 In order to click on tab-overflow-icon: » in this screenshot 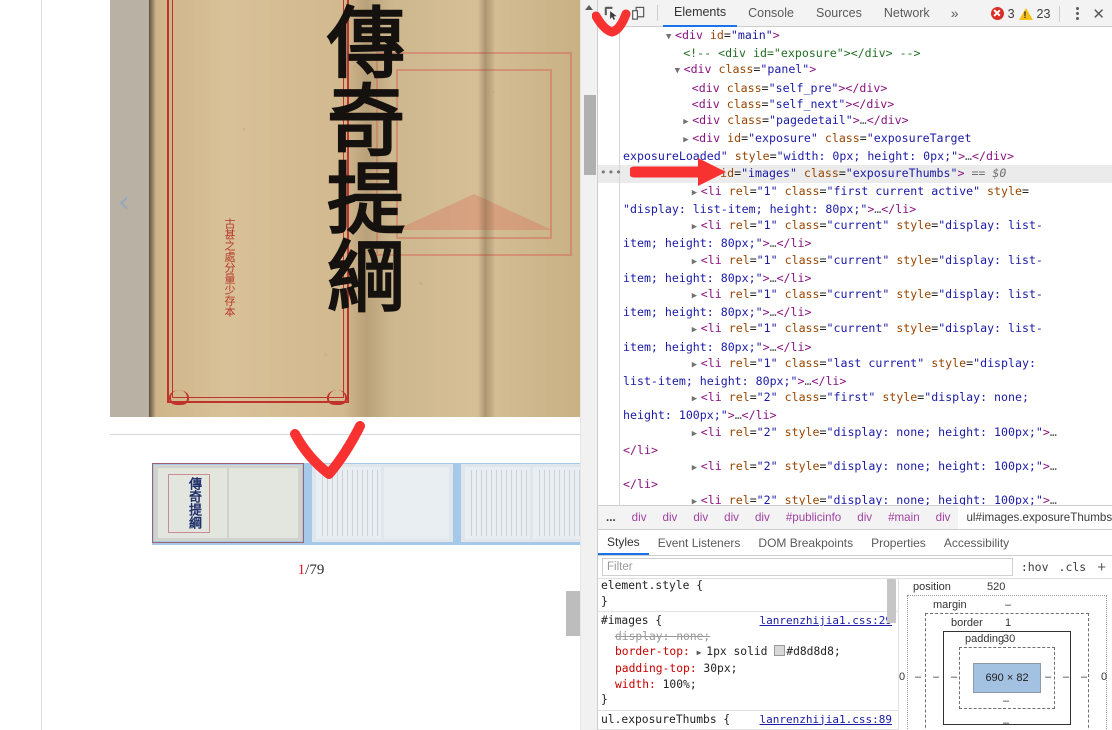, I will do `click(955, 13)`.